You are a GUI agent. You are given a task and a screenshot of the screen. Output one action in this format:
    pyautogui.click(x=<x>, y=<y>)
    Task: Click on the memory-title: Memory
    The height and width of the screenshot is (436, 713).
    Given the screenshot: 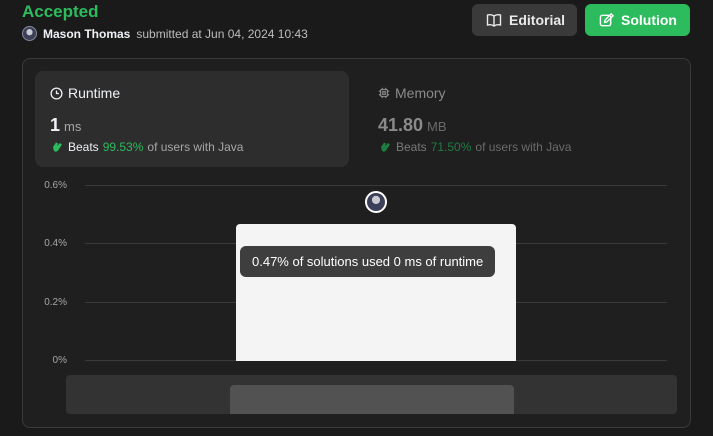 What is the action you would take?
    pyautogui.click(x=420, y=93)
    